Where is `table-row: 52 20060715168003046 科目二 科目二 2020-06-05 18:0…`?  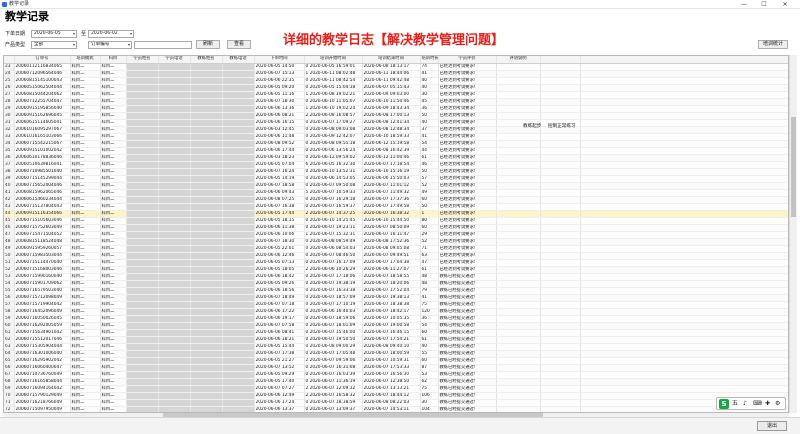
table-row: 52 20060715168003046 科目二 科目二 2020-06-05 18:0… is located at coordinates (396, 270).